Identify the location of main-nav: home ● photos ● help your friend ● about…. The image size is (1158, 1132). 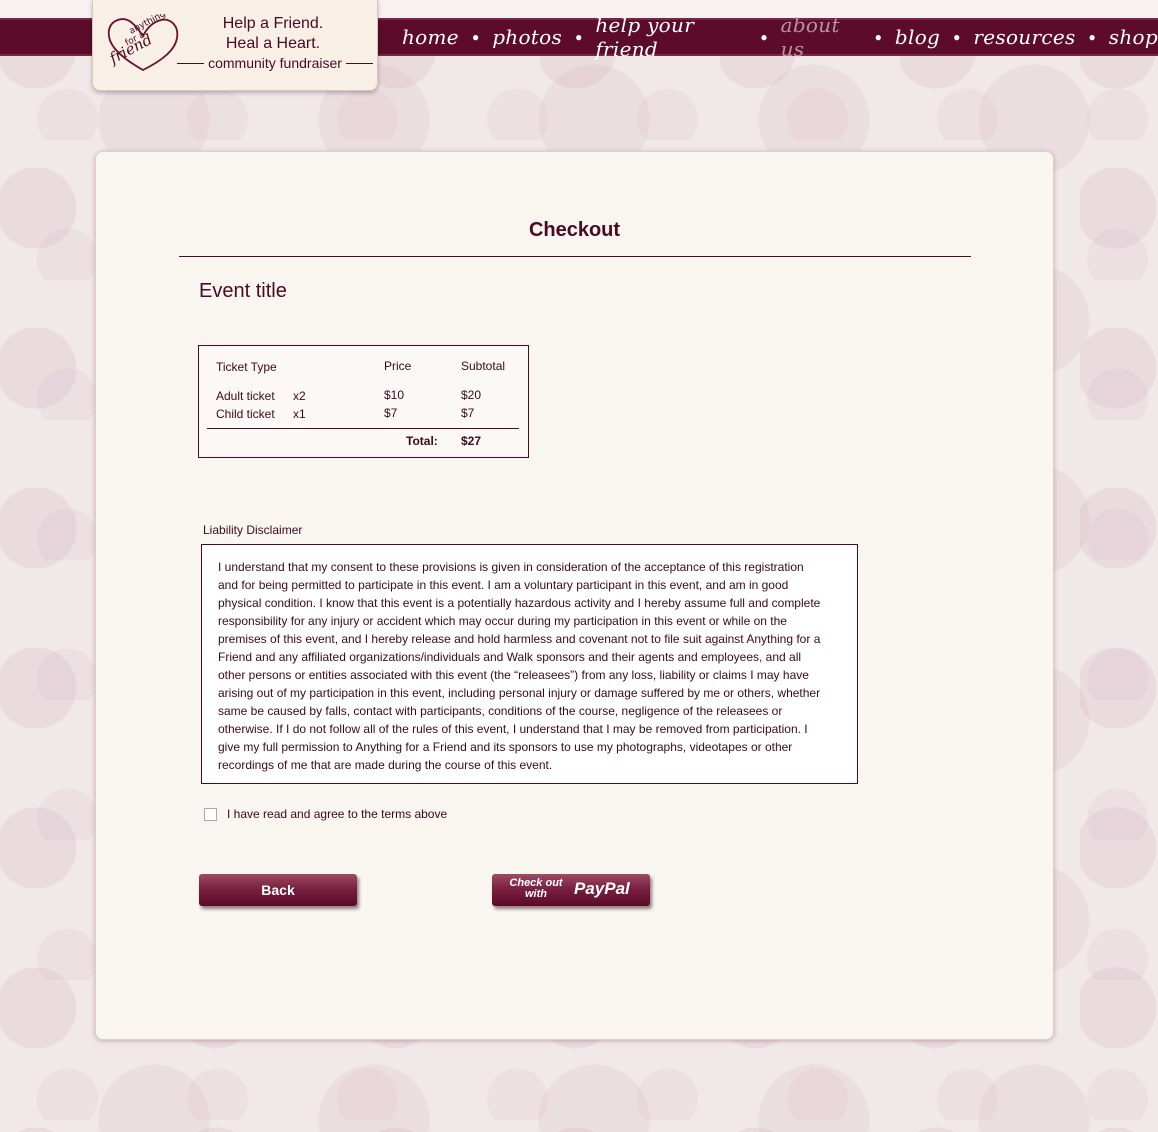
(780, 37).